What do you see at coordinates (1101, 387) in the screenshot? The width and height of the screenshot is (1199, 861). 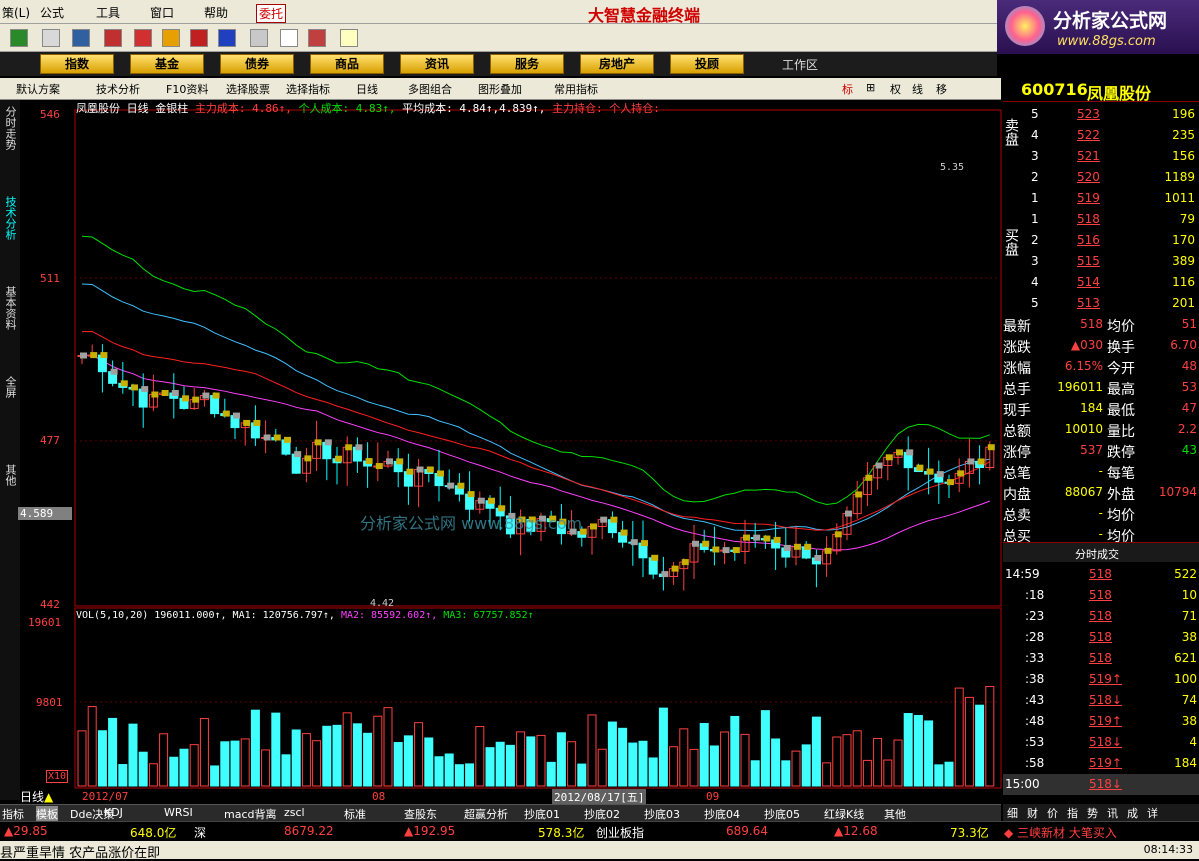 I see `quote-row: 总手 196011 最高 53` at bounding box center [1101, 387].